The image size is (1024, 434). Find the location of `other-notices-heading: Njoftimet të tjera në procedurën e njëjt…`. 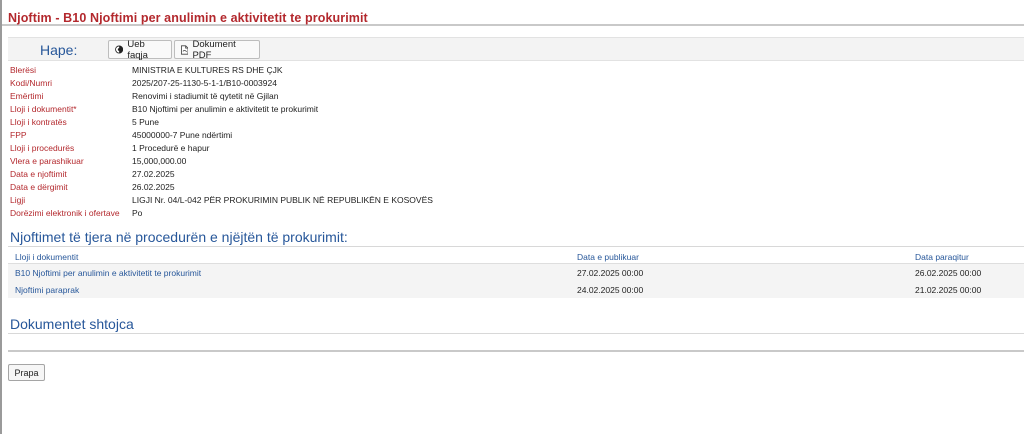

other-notices-heading: Njoftimet të tjera në procedurën e njëjt… is located at coordinates (179, 237).